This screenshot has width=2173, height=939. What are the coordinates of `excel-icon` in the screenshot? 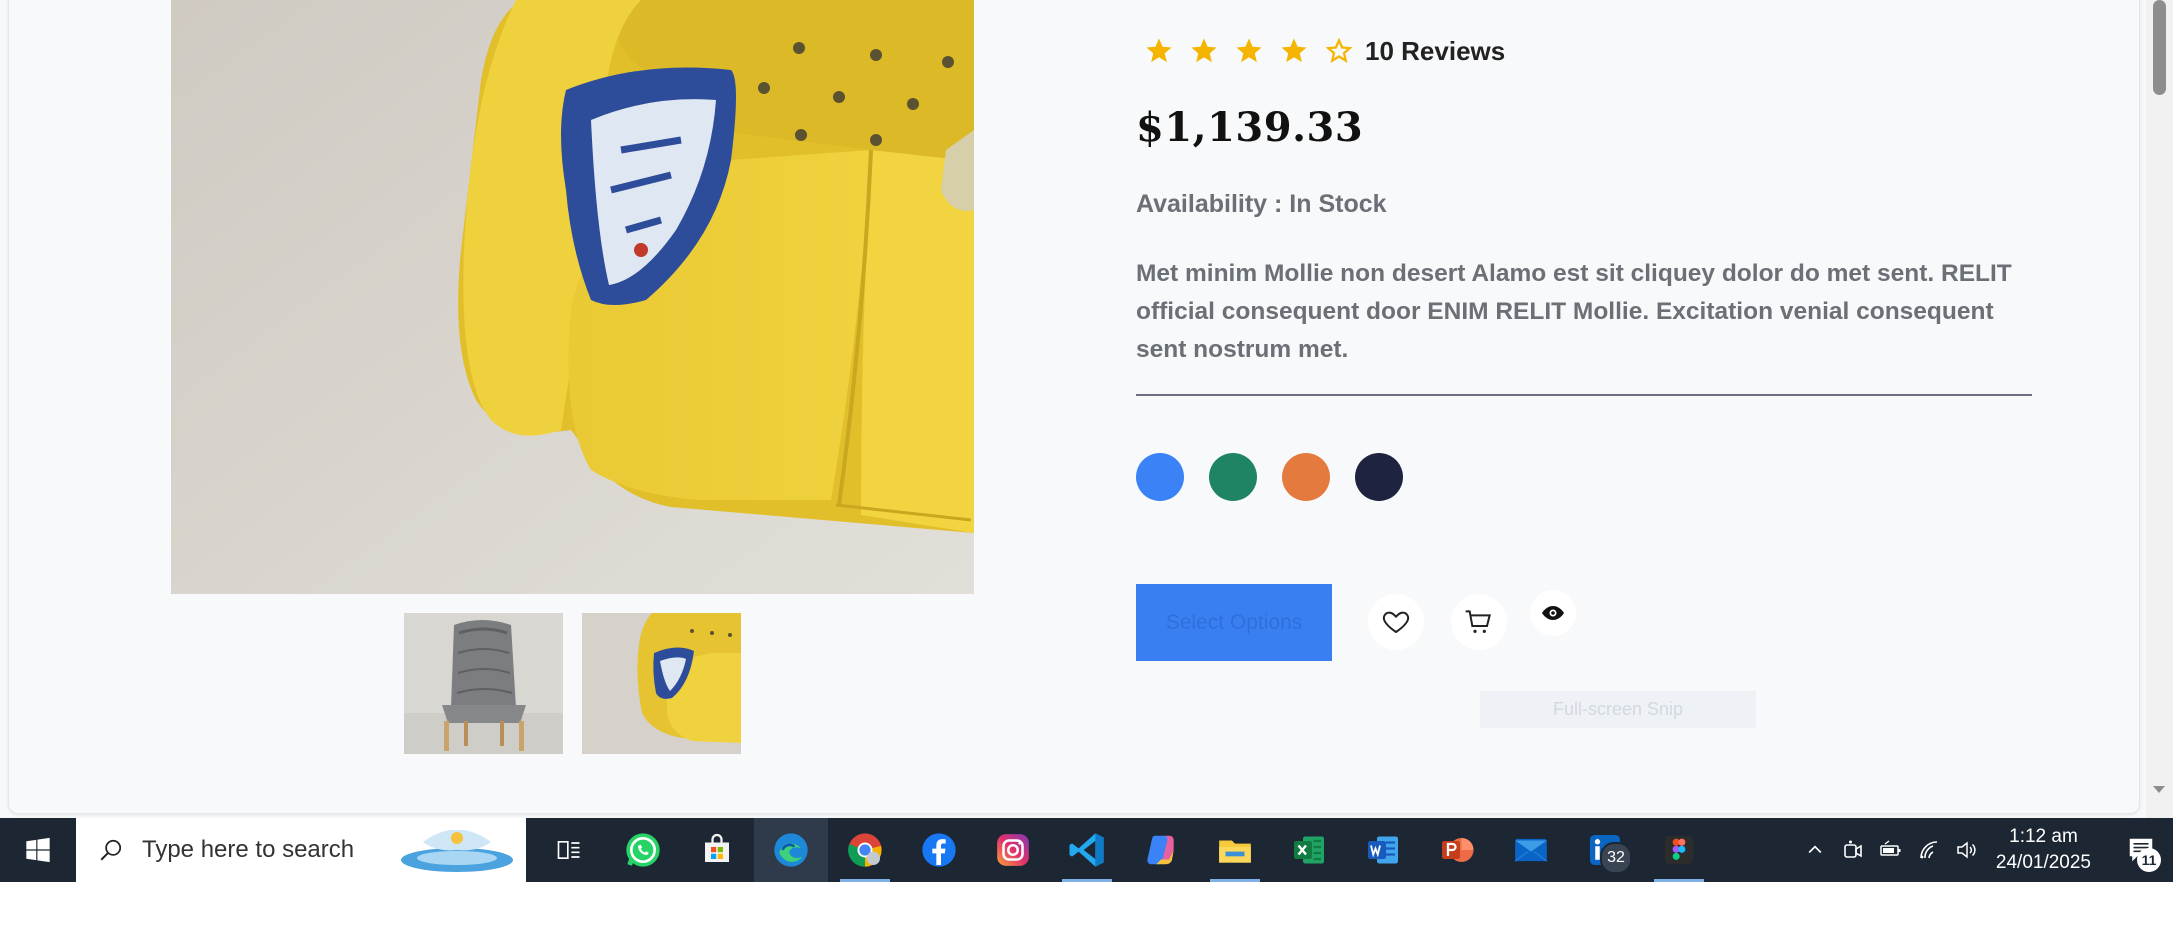 It's located at (1309, 850).